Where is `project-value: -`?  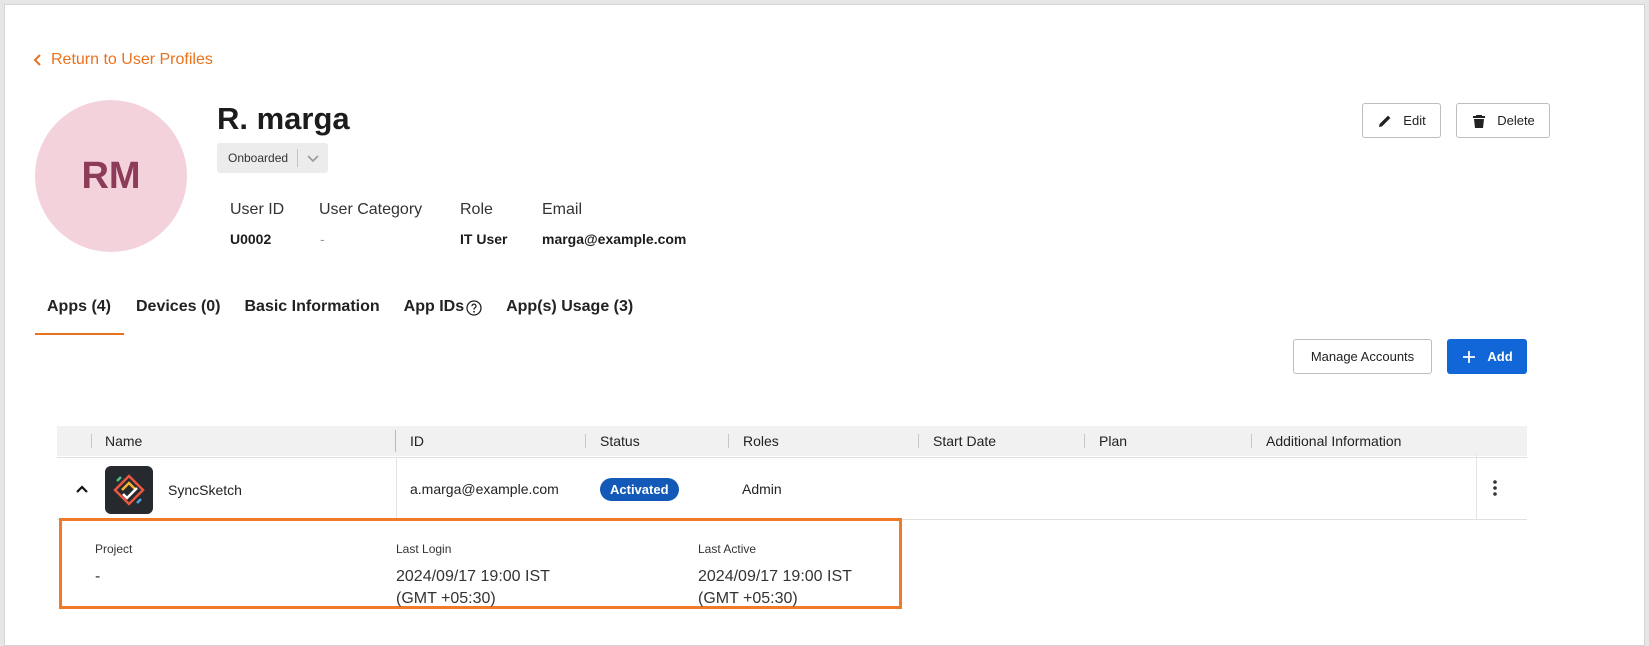
project-value: - is located at coordinates (98, 576).